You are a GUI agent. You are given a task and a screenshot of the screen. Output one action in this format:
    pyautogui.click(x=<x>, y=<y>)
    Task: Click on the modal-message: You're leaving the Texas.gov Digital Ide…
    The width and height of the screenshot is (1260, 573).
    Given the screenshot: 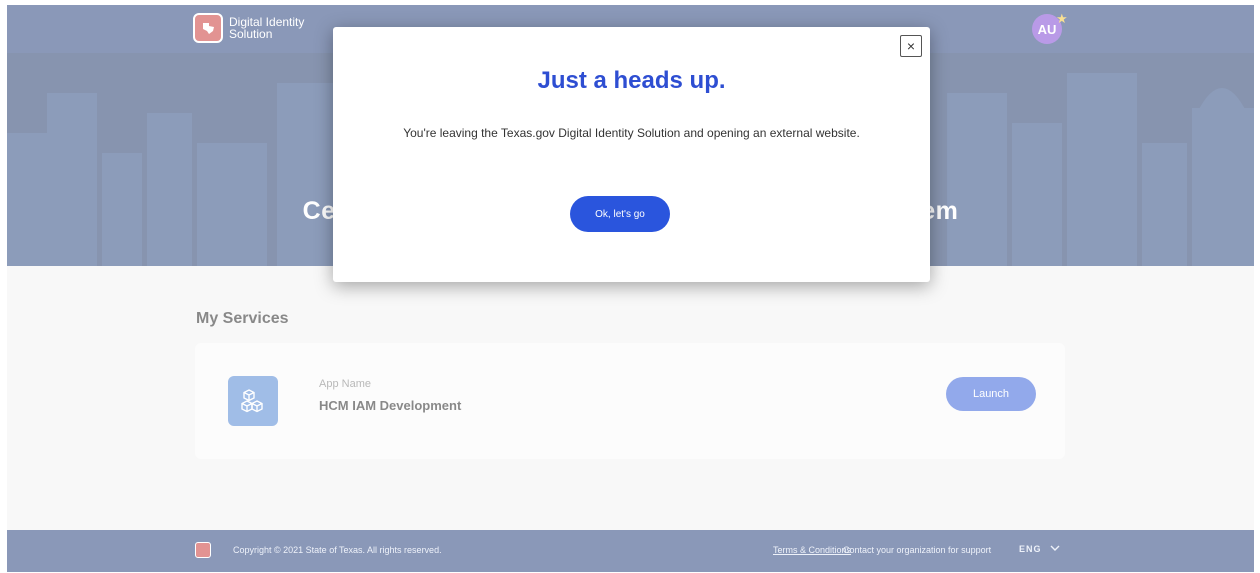 What is the action you would take?
    pyautogui.click(x=631, y=133)
    